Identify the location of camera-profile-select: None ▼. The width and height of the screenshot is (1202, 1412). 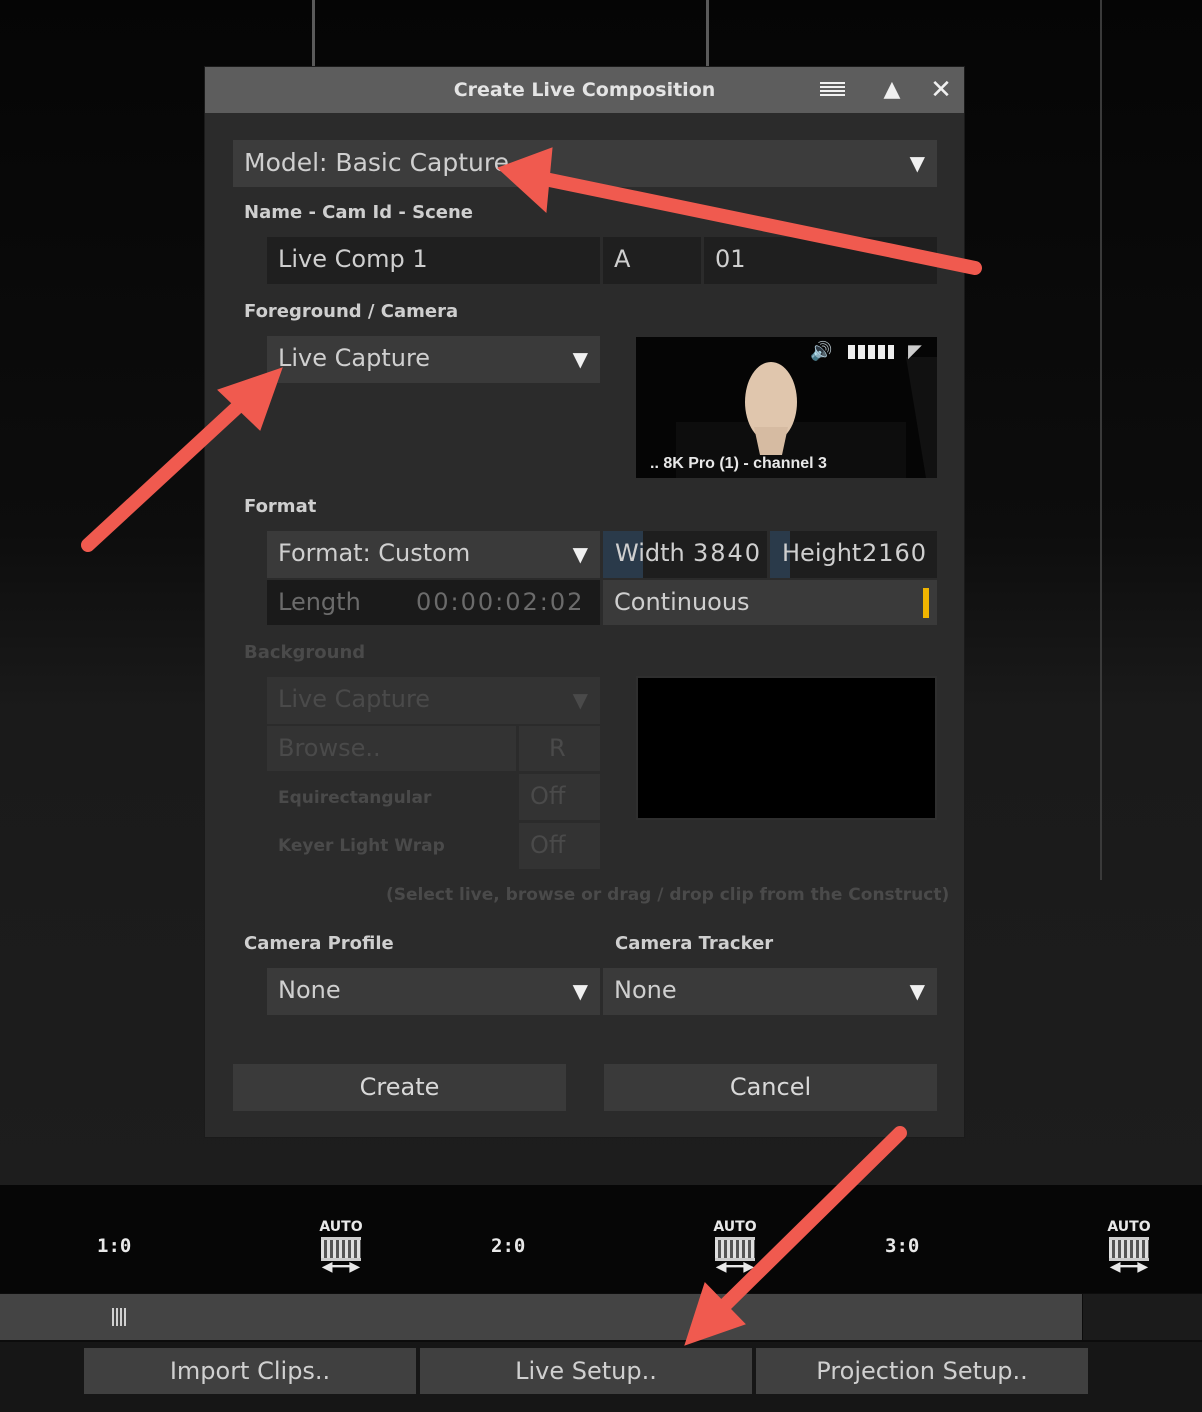
(433, 991).